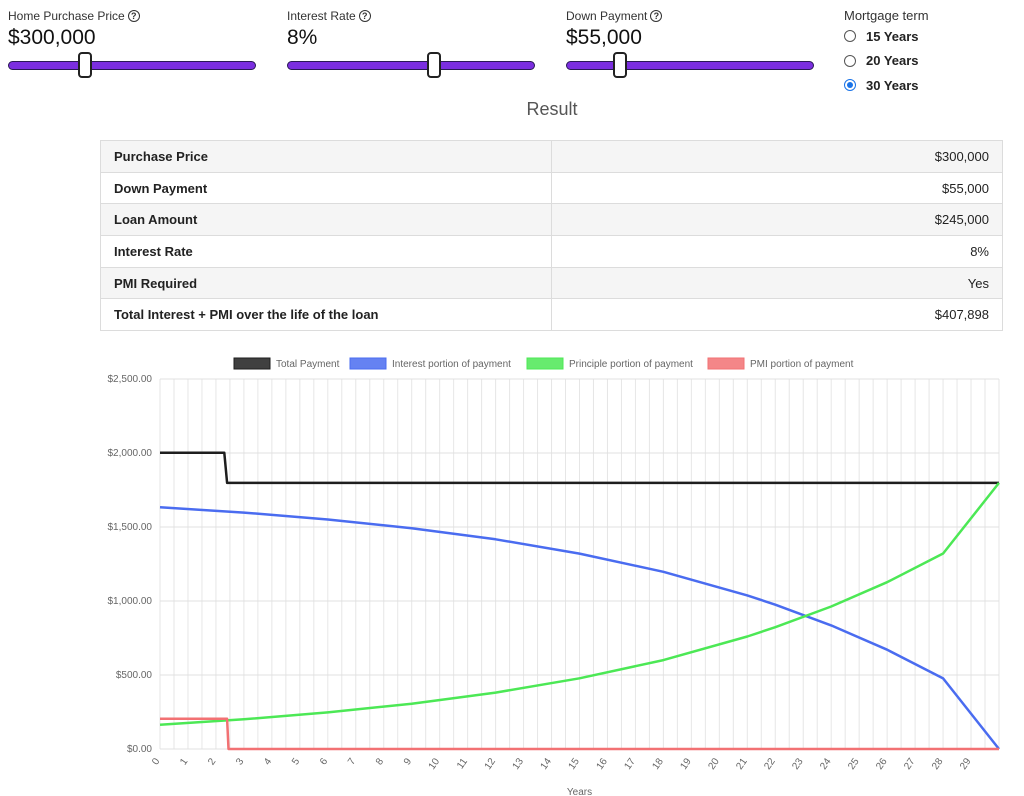  Describe the element at coordinates (519, 764) in the screenshot. I see `x-tick-label: 13` at that location.